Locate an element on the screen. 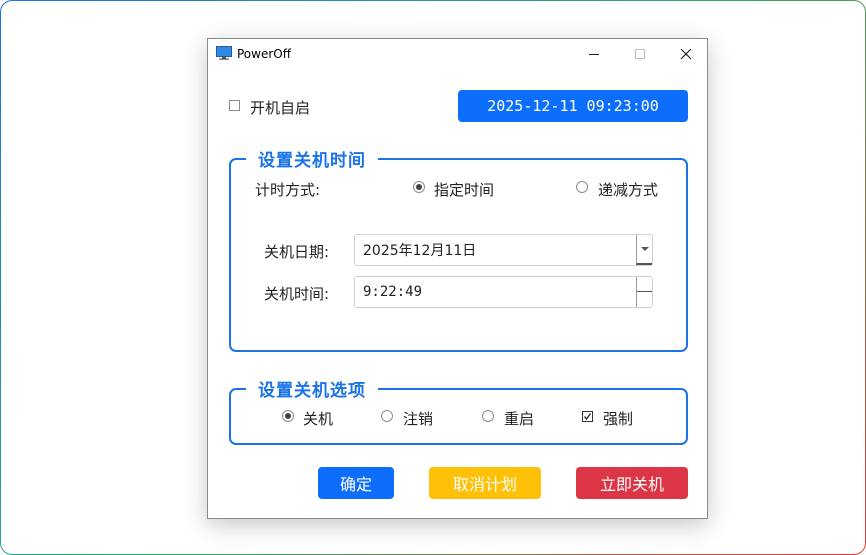 This screenshot has height=555, width=866. mode-label-specified: 指定时间 is located at coordinates (464, 189).